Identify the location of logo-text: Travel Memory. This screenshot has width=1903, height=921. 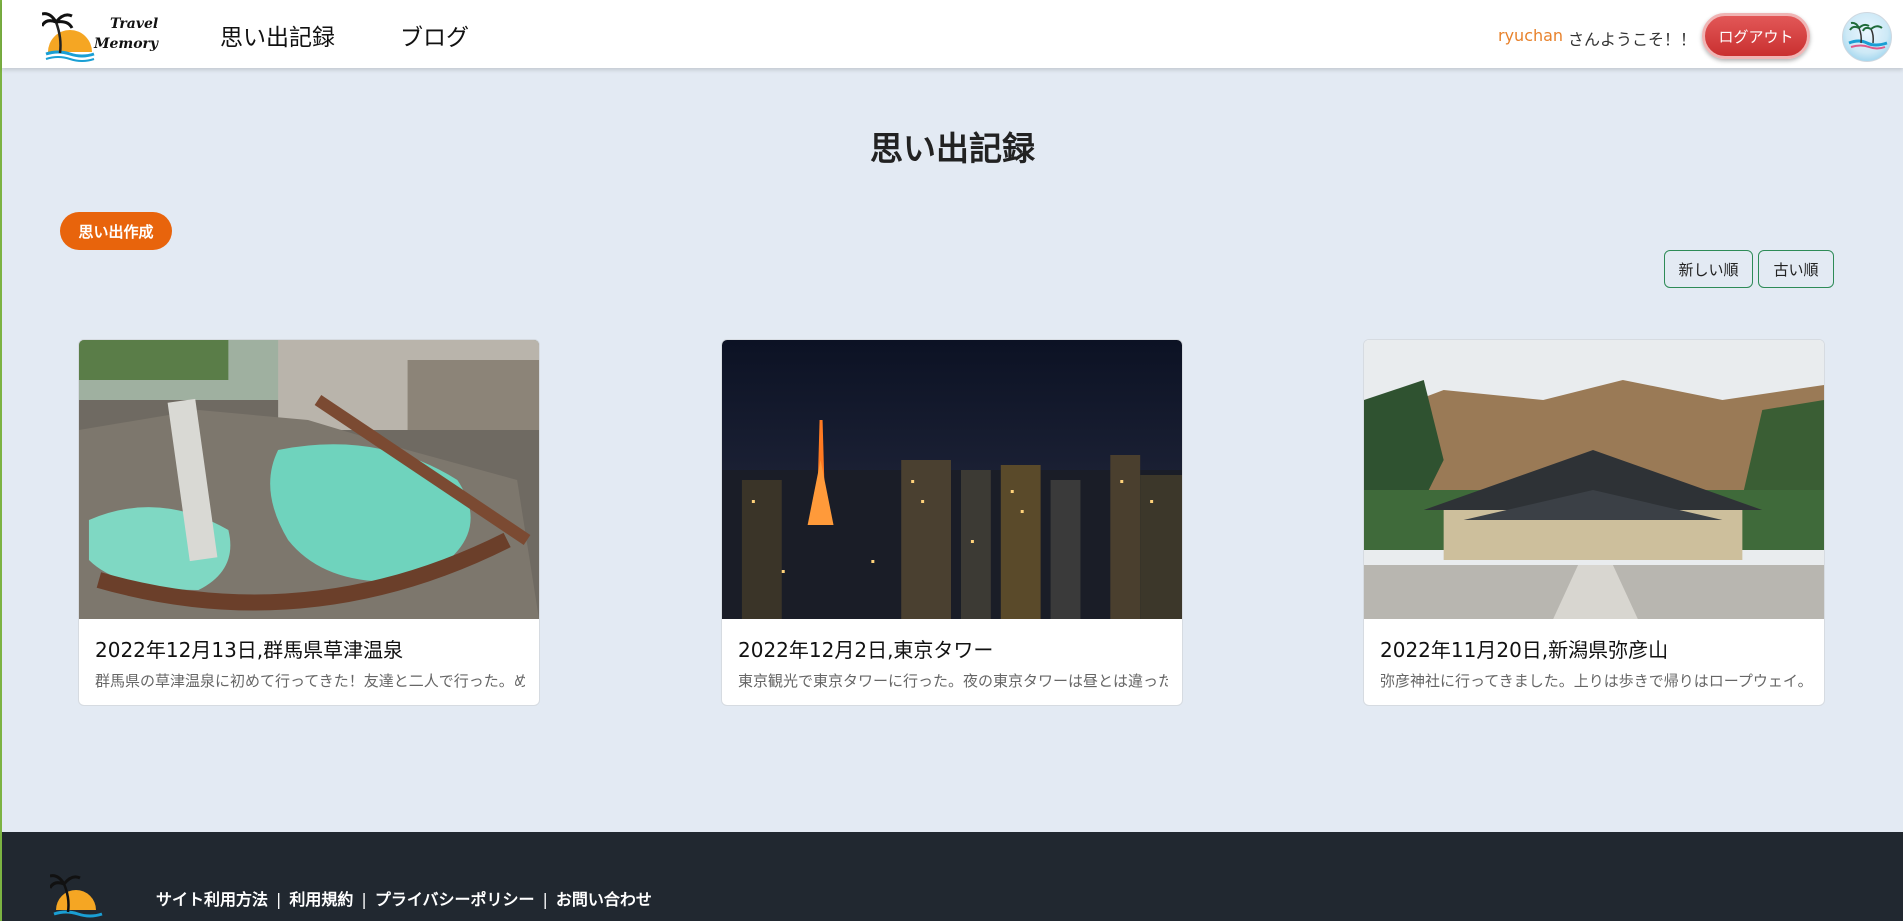
(126, 34).